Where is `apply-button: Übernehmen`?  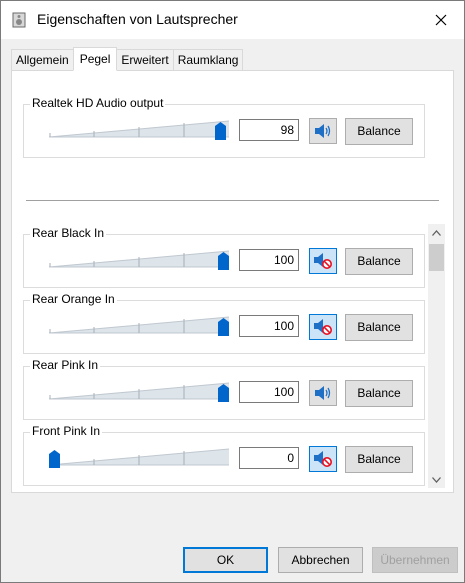 apply-button: Übernehmen is located at coordinates (415, 560).